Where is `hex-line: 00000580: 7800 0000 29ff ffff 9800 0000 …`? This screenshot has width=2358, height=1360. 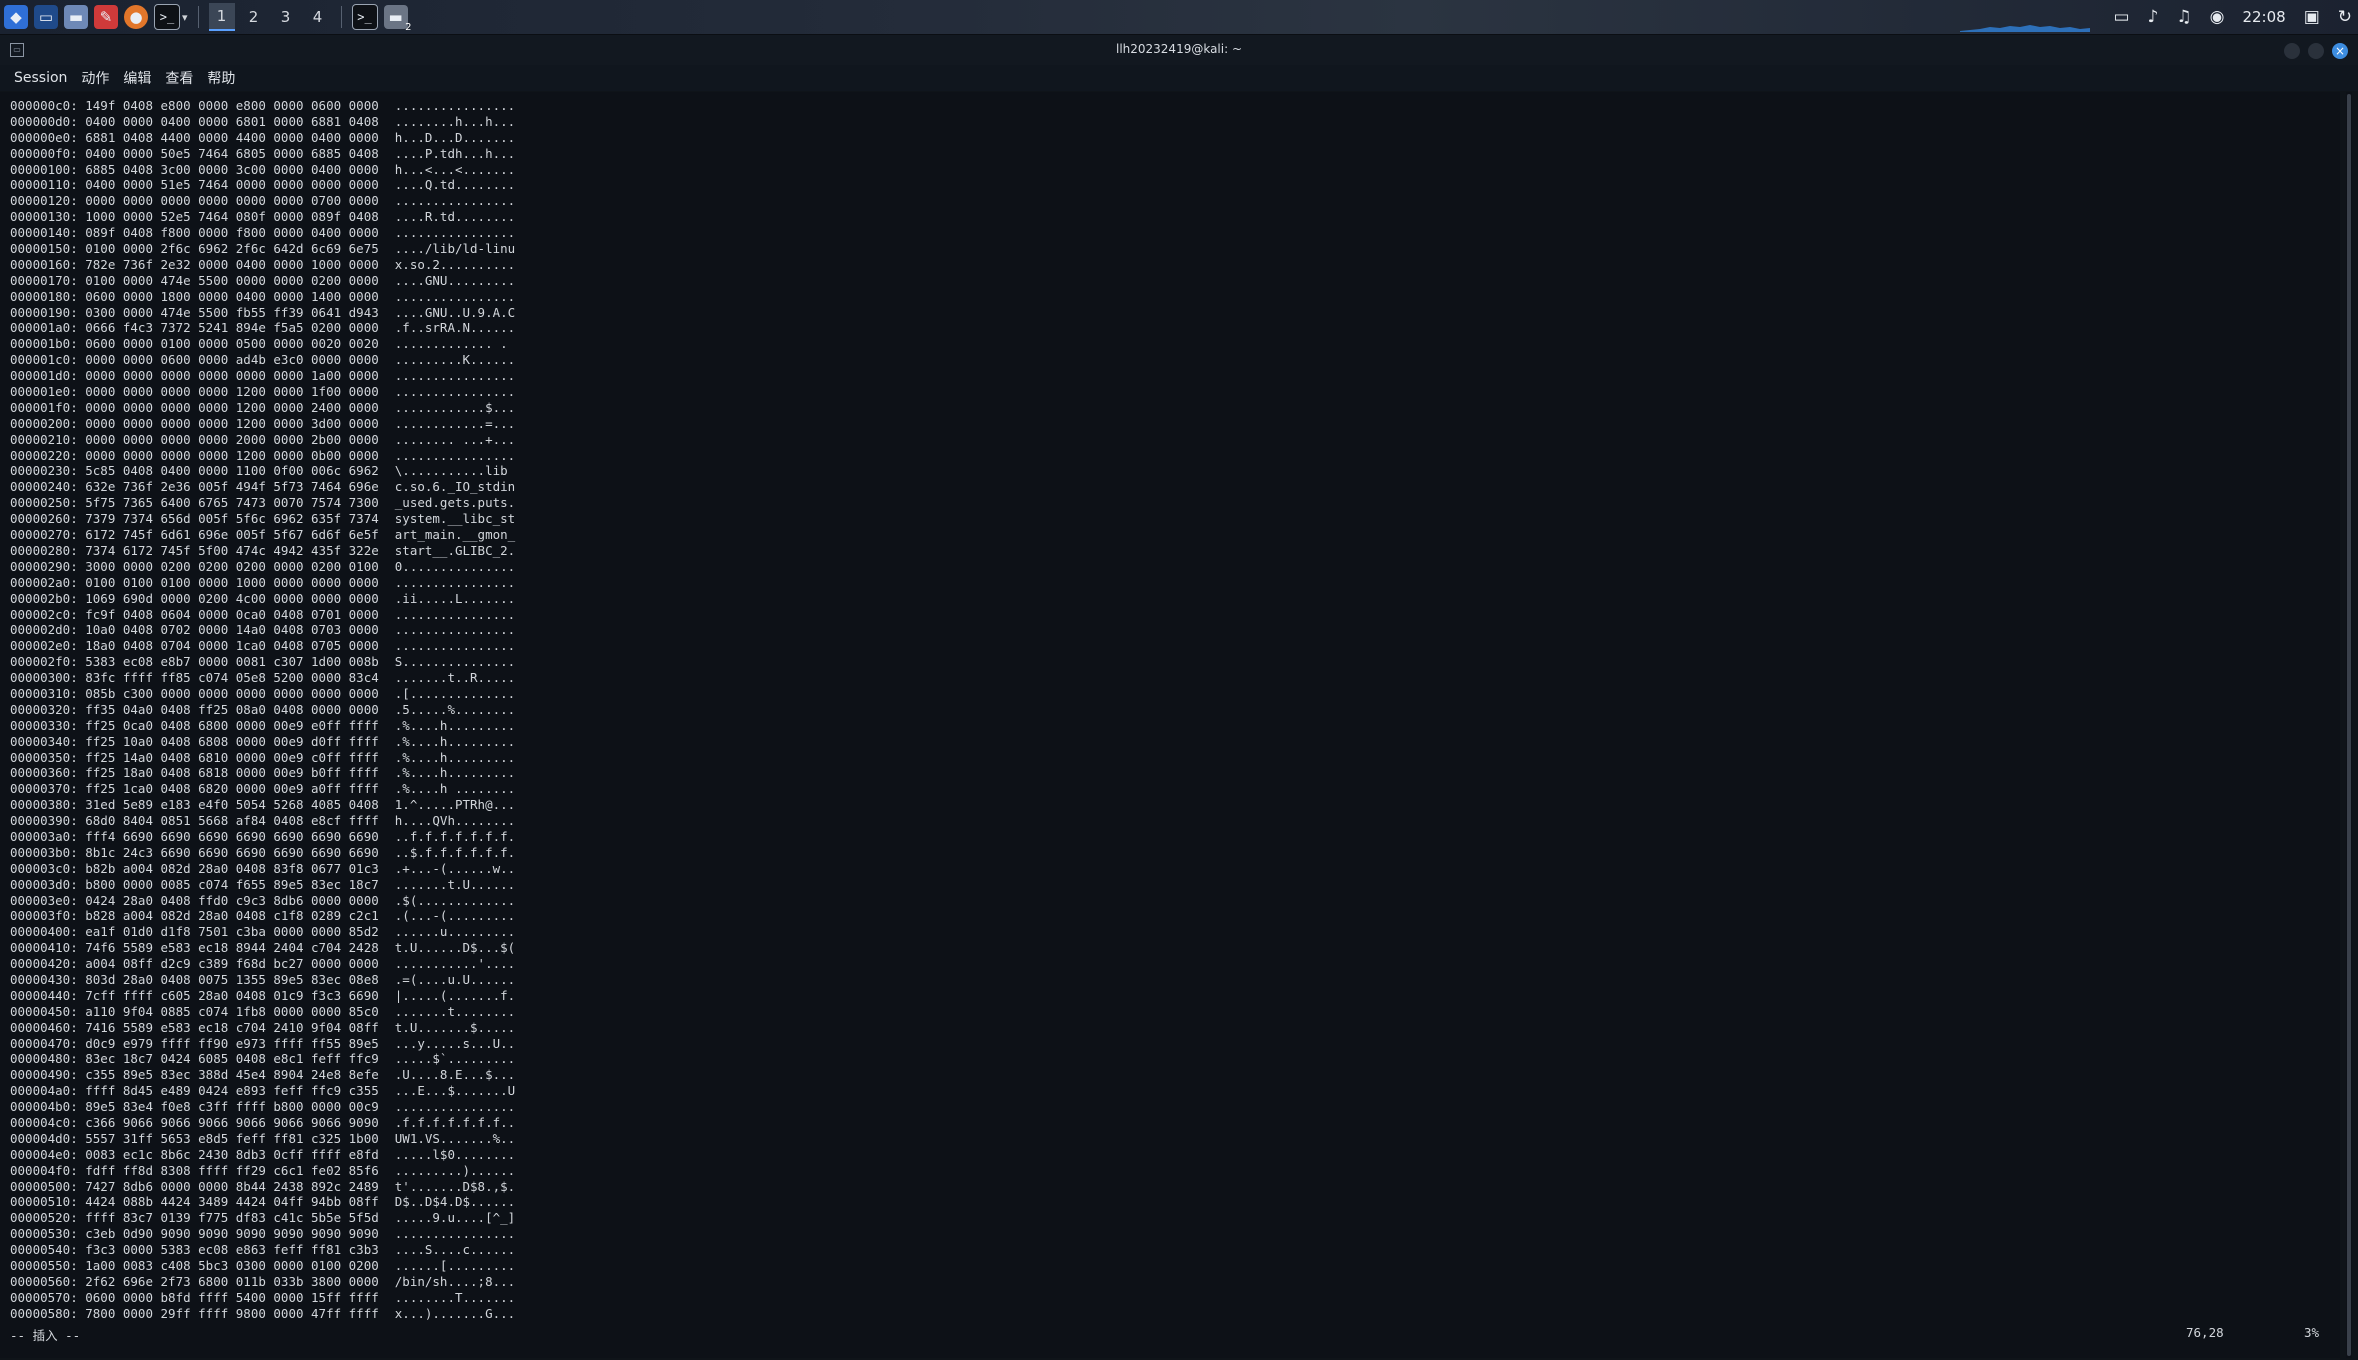
hex-line: 00000580: 7800 0000 29ff ffff 9800 0000 … is located at coordinates (262, 1314).